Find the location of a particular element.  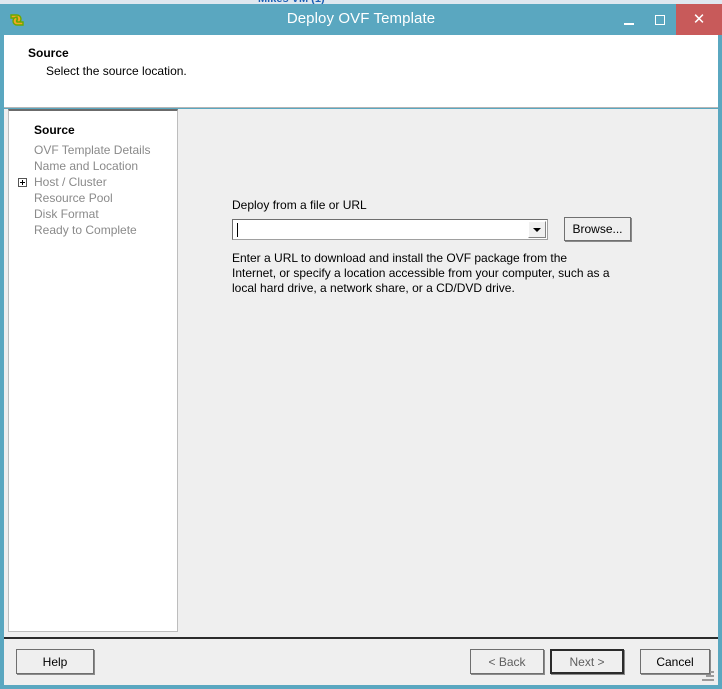

expand-plus-icon is located at coordinates (22, 182).